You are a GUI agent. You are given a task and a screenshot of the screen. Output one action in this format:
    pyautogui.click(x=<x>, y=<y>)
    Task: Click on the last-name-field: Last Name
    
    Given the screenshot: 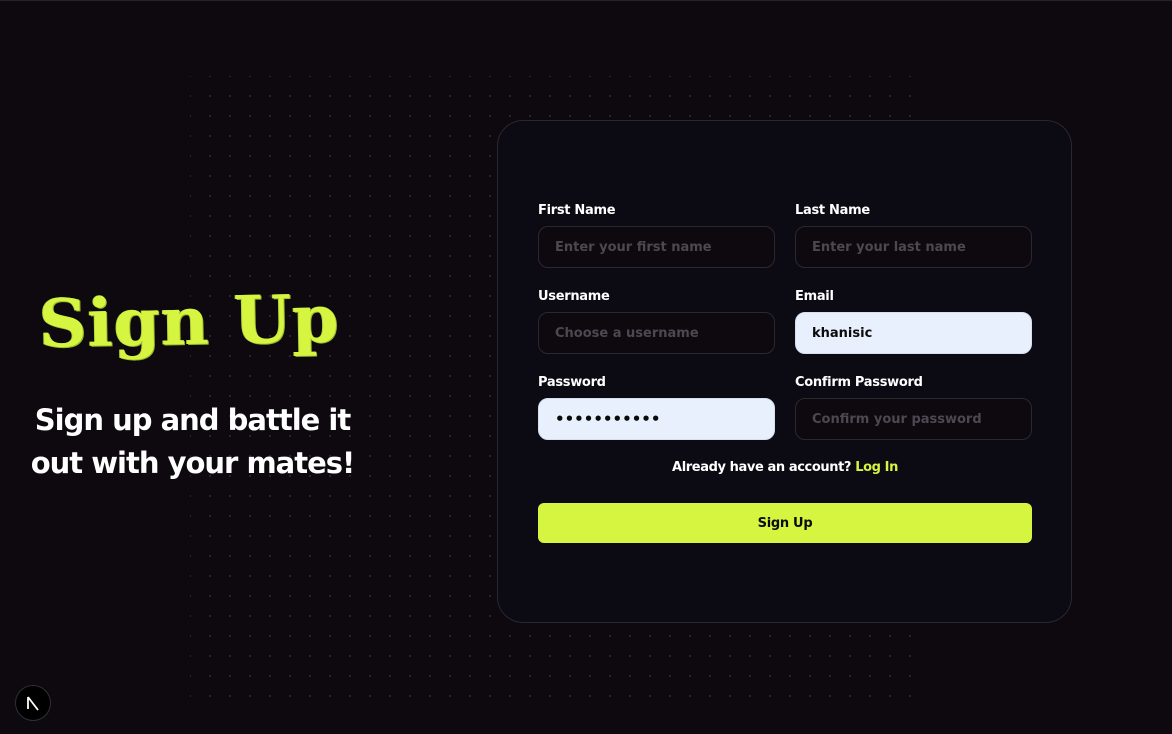 What is the action you would take?
    pyautogui.click(x=913, y=235)
    